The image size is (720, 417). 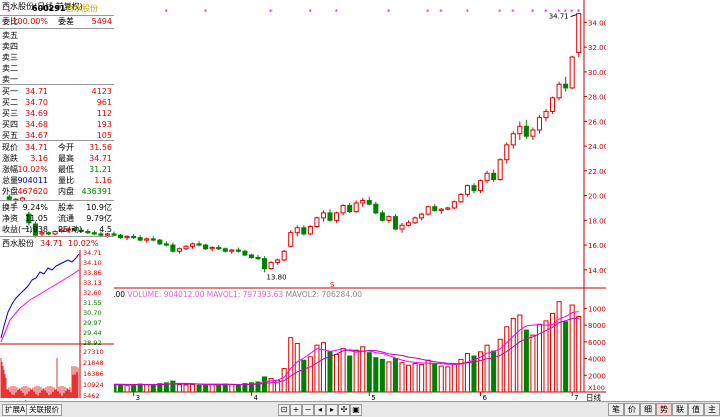 I want to click on sell-level-1: 卖五, so click(x=10, y=35).